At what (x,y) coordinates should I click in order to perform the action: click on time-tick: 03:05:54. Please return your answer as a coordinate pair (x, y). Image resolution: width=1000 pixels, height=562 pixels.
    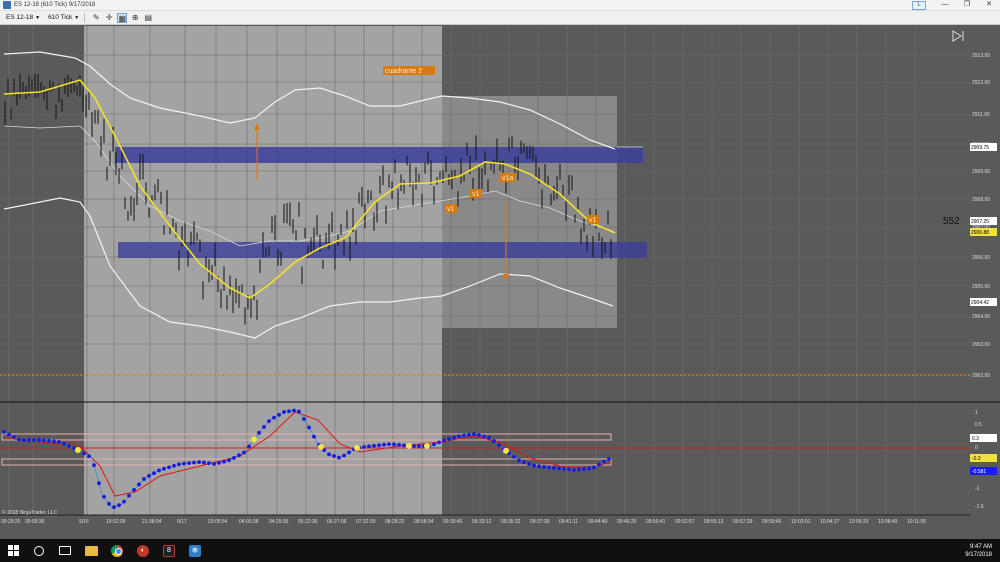
    Looking at the image, I should click on (218, 522).